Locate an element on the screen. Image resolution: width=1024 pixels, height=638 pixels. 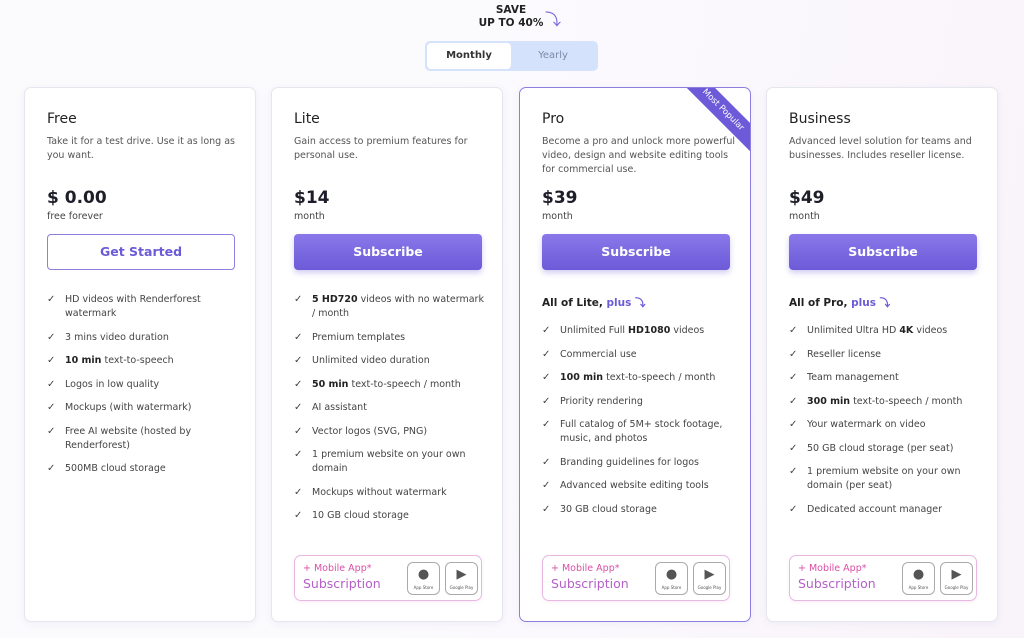
curved-arrow-icon: ⤵ is located at coordinates (553, 19).